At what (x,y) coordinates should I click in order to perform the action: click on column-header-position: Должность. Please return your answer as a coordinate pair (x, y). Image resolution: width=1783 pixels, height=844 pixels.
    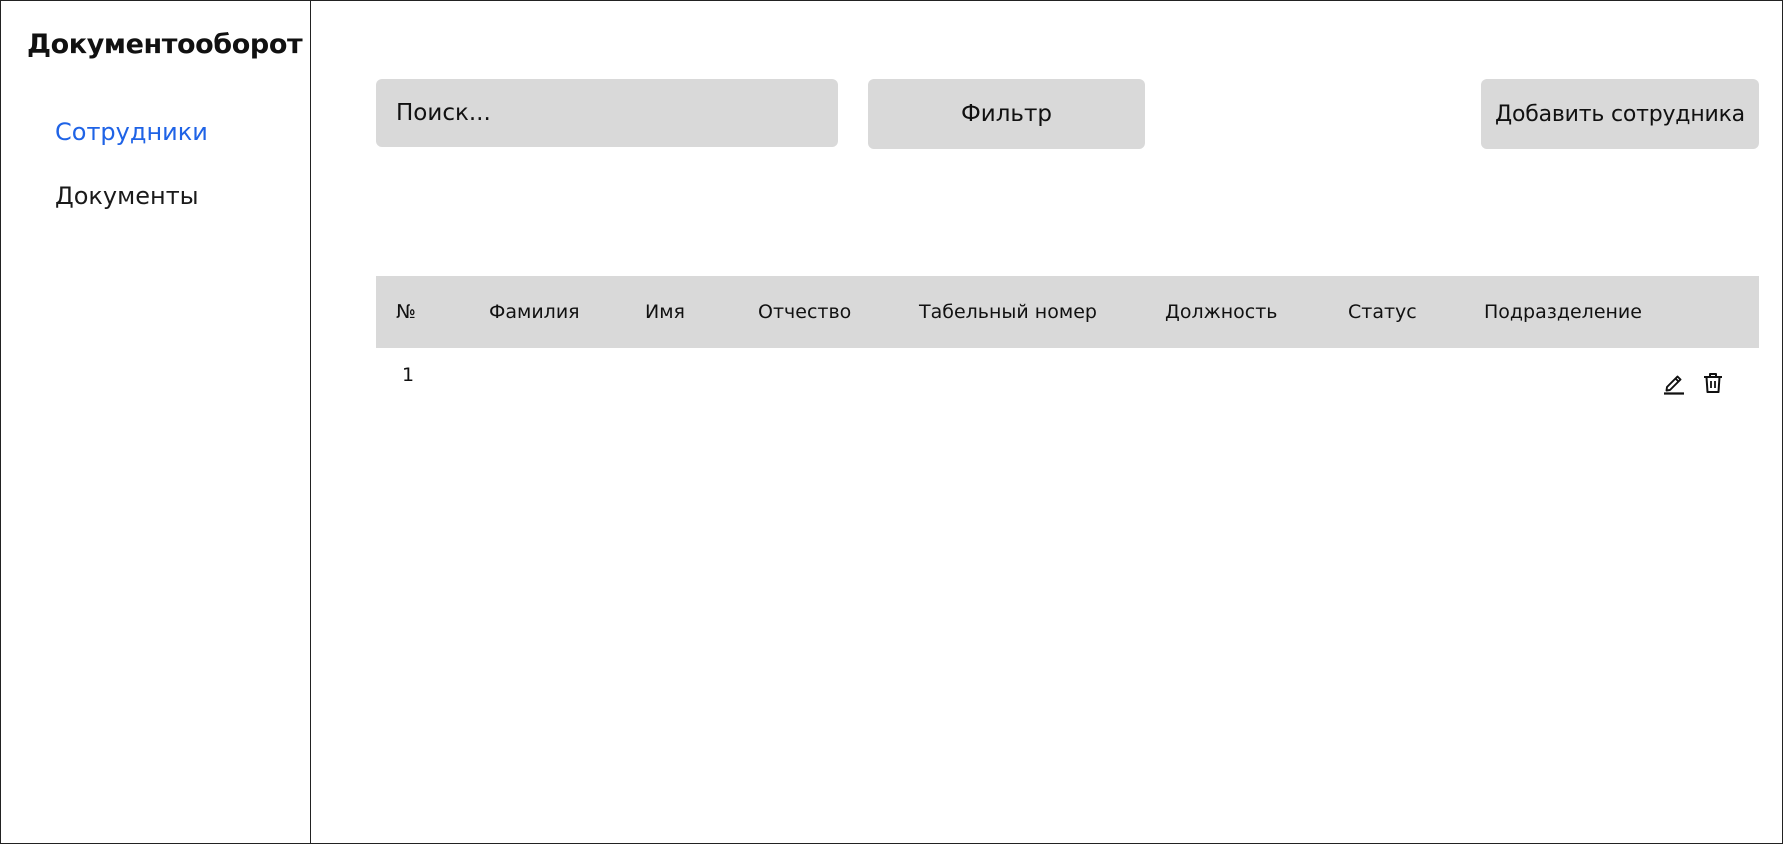
    Looking at the image, I should click on (1221, 312).